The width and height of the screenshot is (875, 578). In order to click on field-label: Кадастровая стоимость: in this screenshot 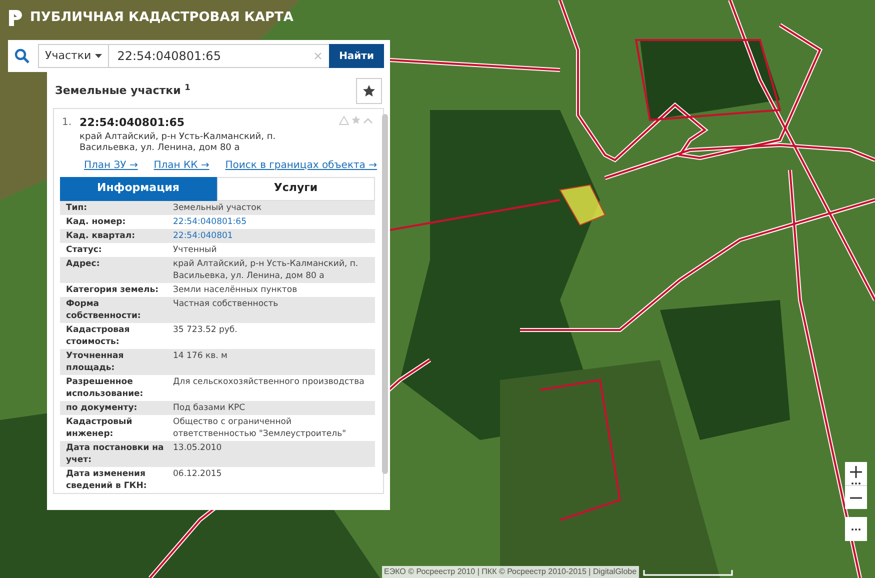, I will do `click(98, 336)`.